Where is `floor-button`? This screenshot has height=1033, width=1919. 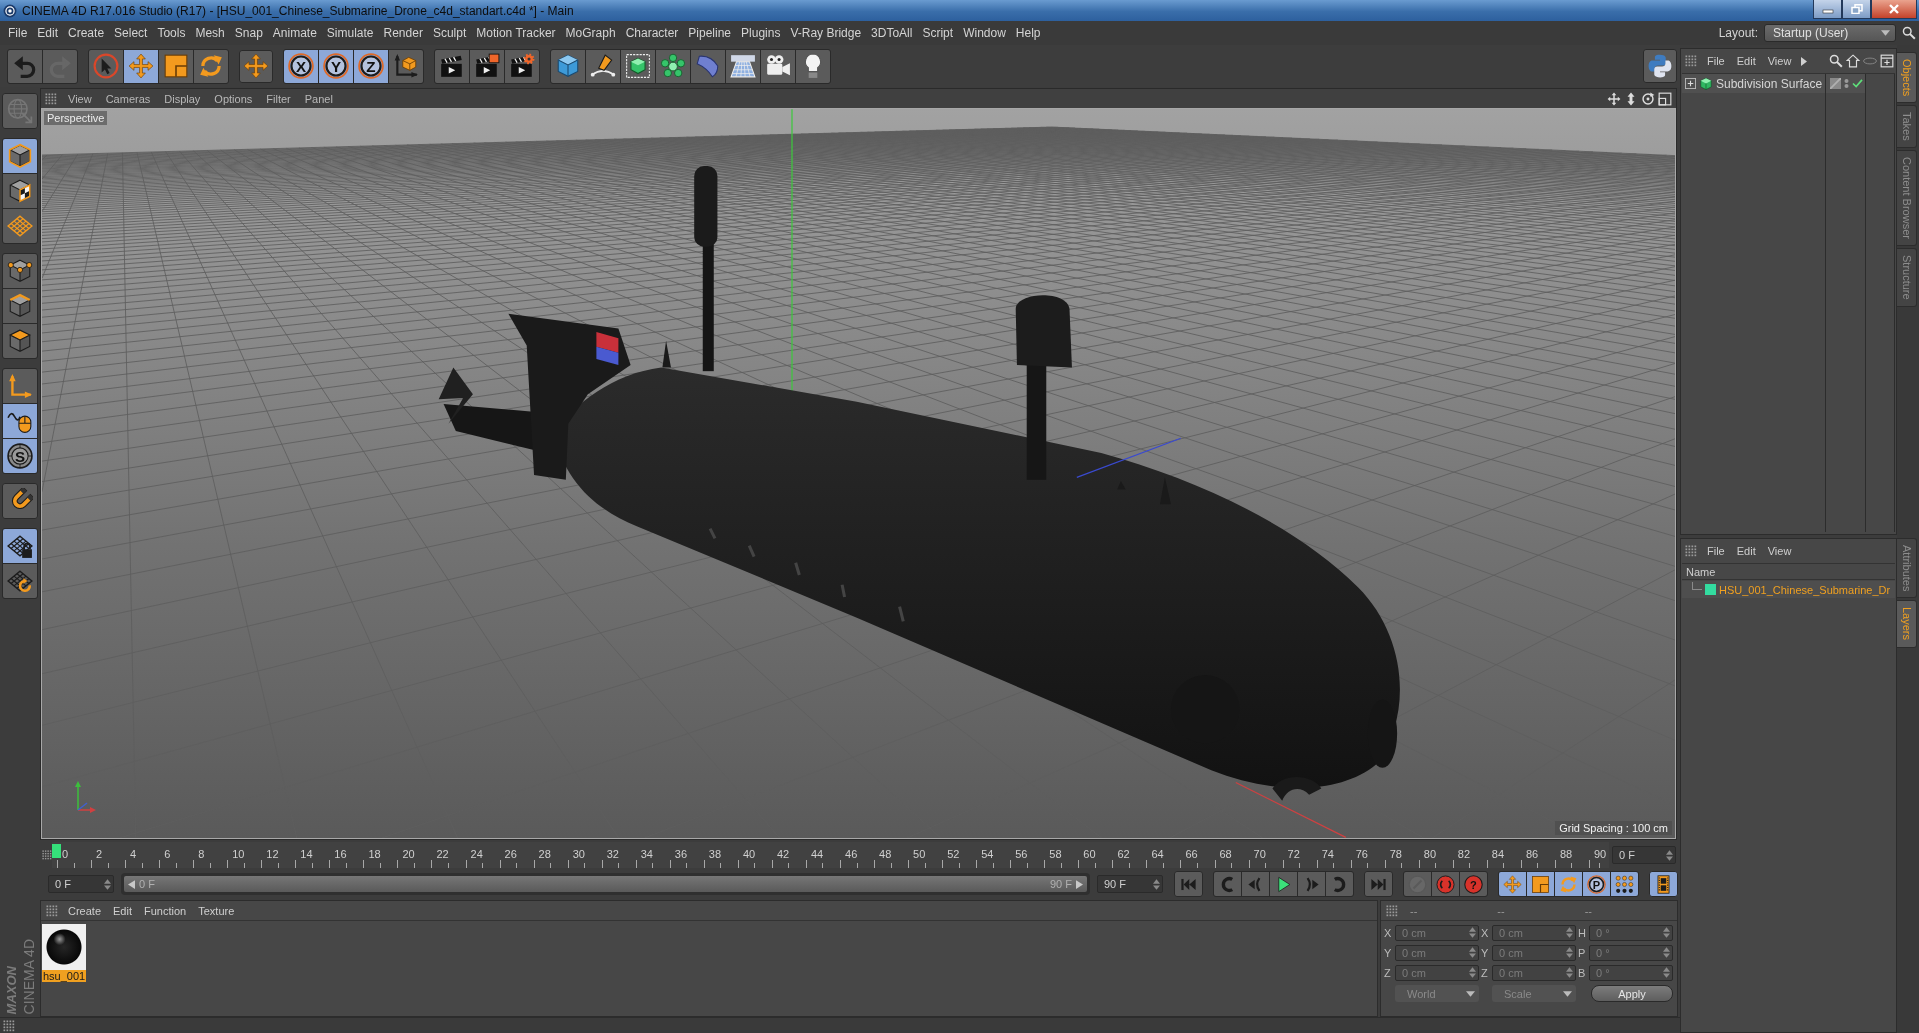 floor-button is located at coordinates (743, 66).